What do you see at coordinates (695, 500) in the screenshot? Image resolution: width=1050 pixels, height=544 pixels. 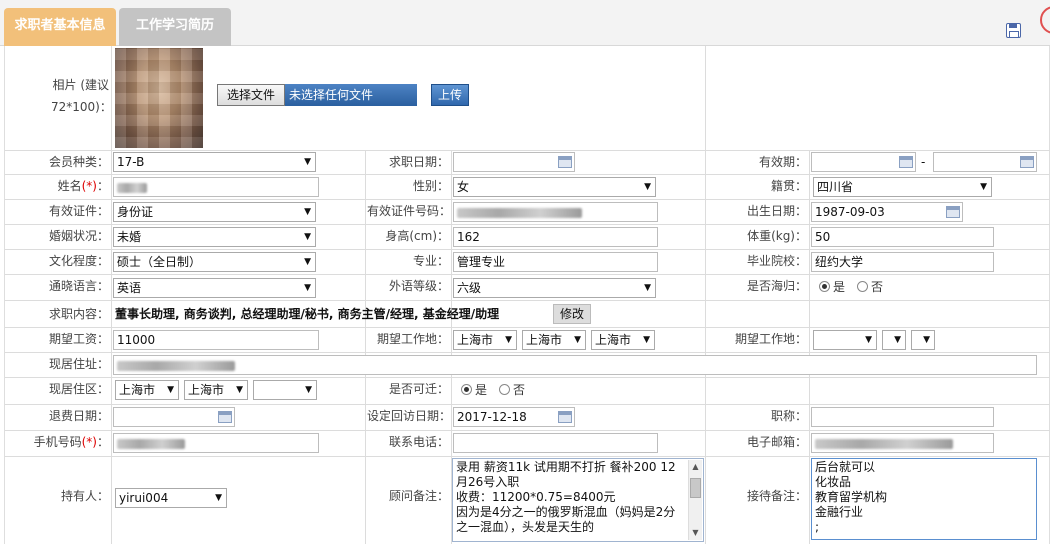 I see `note-scrollbar: ▲ ▼` at bounding box center [695, 500].